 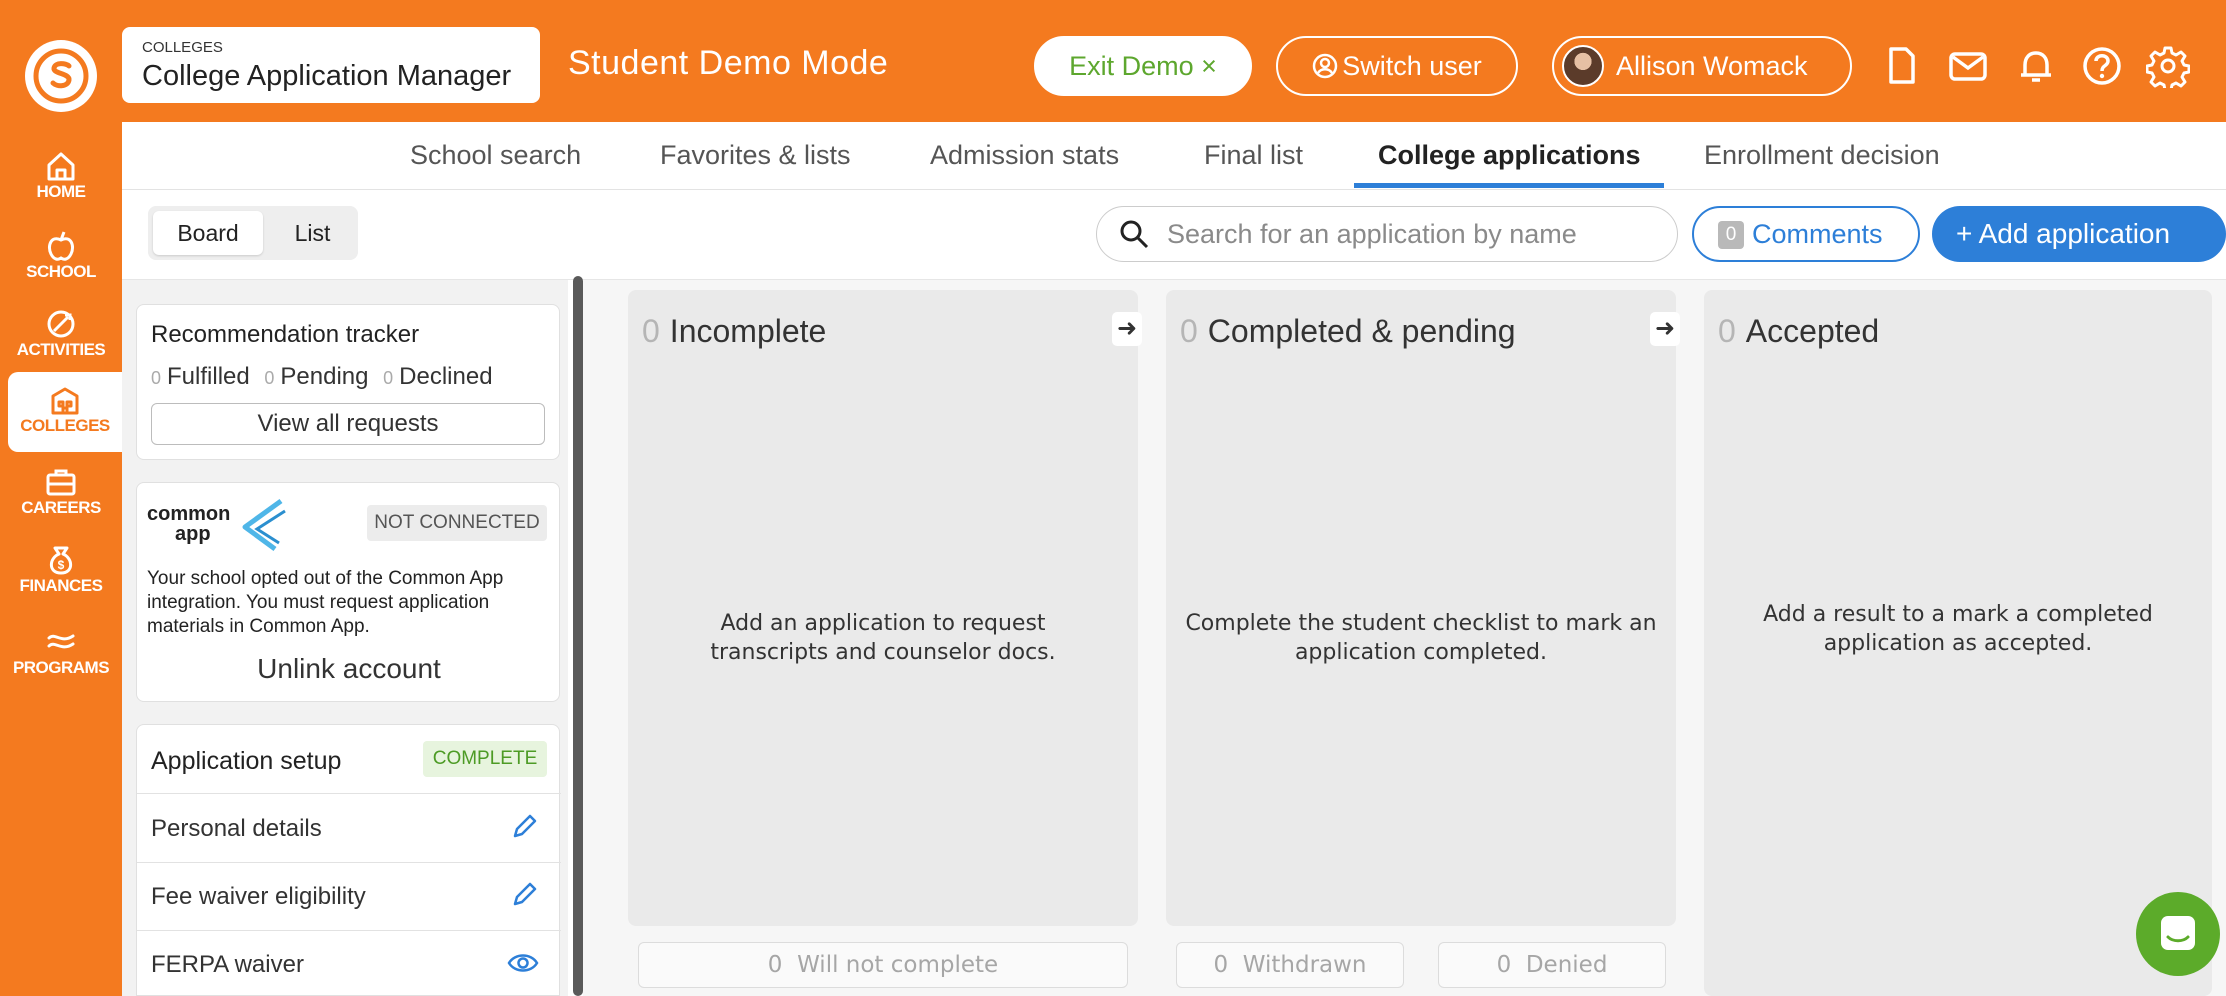 What do you see at coordinates (1731, 235) in the screenshot?
I see `comments-count-badge: 0` at bounding box center [1731, 235].